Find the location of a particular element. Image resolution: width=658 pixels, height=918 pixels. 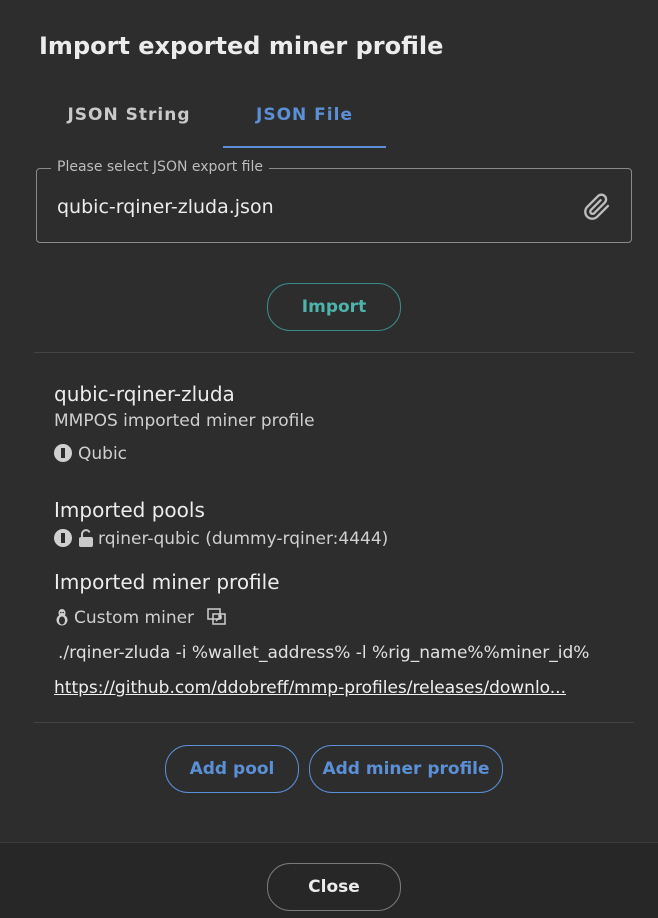

miner-row: Custom miner is located at coordinates (142, 619).